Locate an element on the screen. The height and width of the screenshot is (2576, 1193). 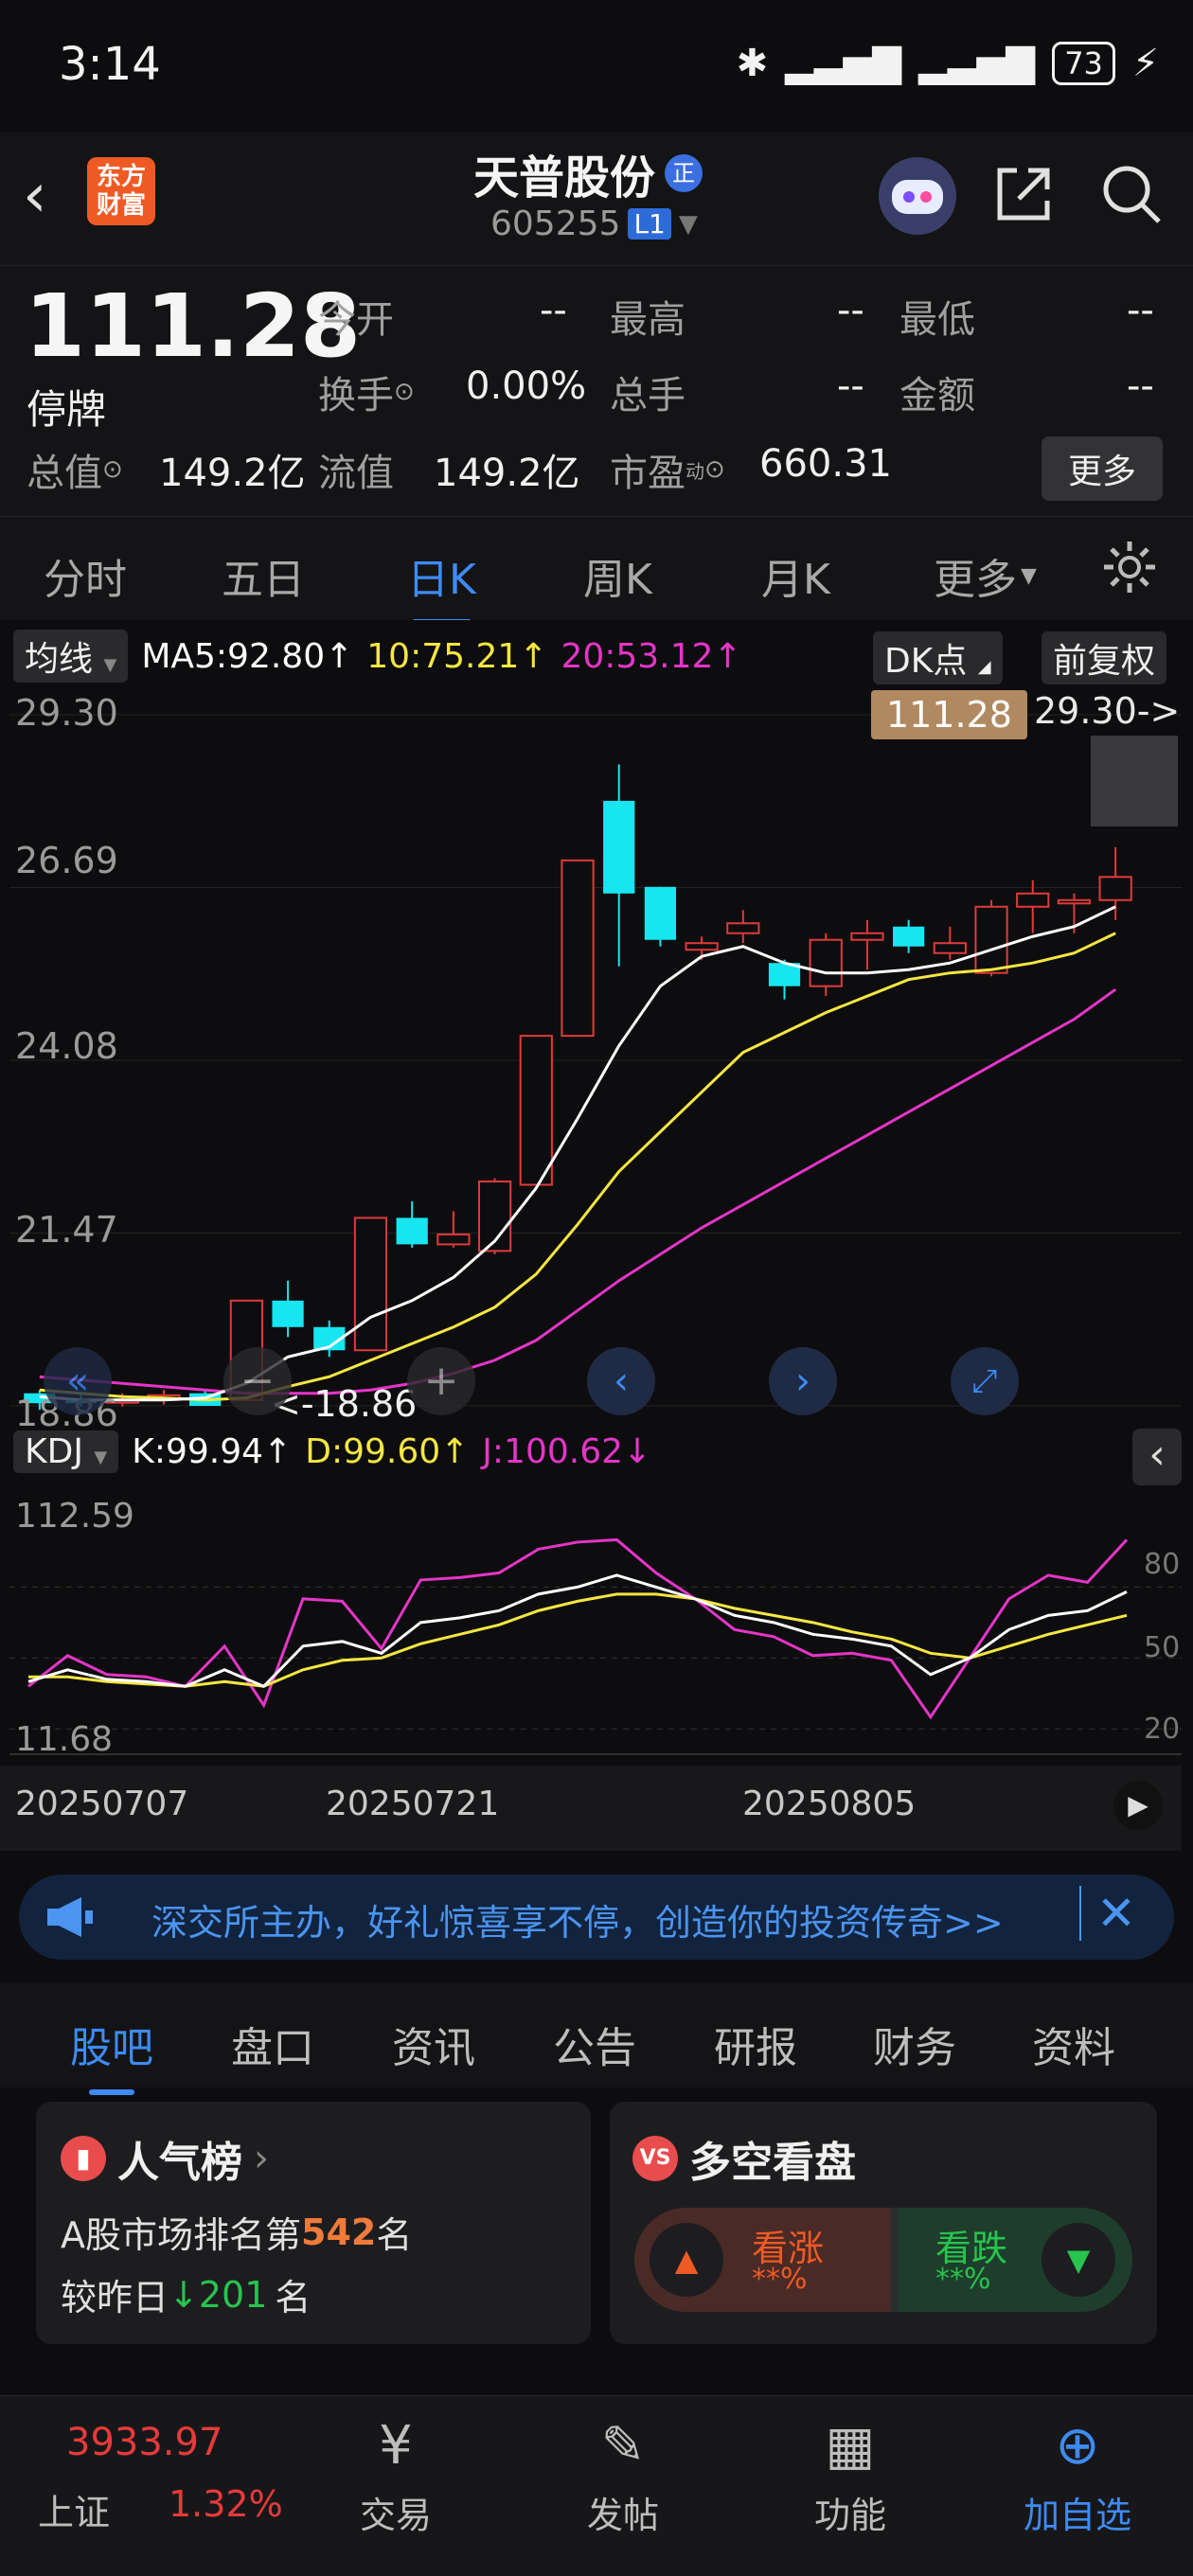
tab-guba: 股吧 is located at coordinates (111, 2055).